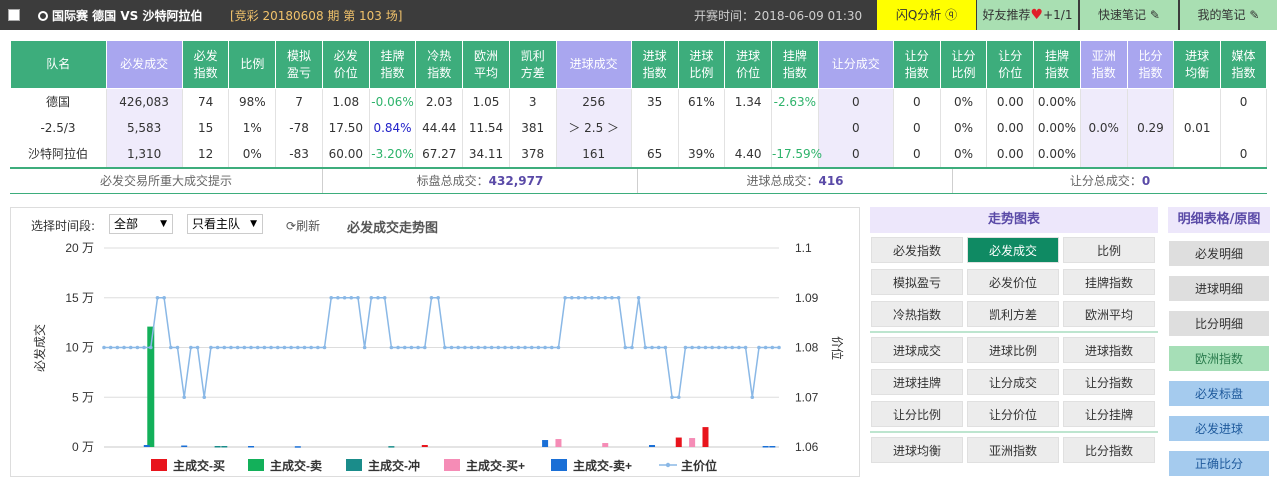 This screenshot has height=485, width=1277. I want to click on table-cell: 39%, so click(702, 153).